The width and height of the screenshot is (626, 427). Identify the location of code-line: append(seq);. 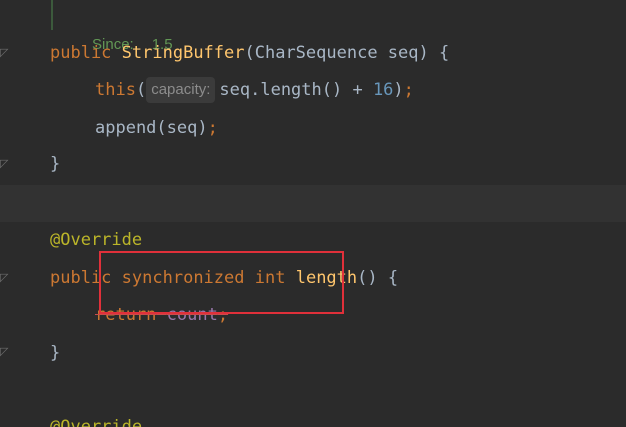
(313, 128).